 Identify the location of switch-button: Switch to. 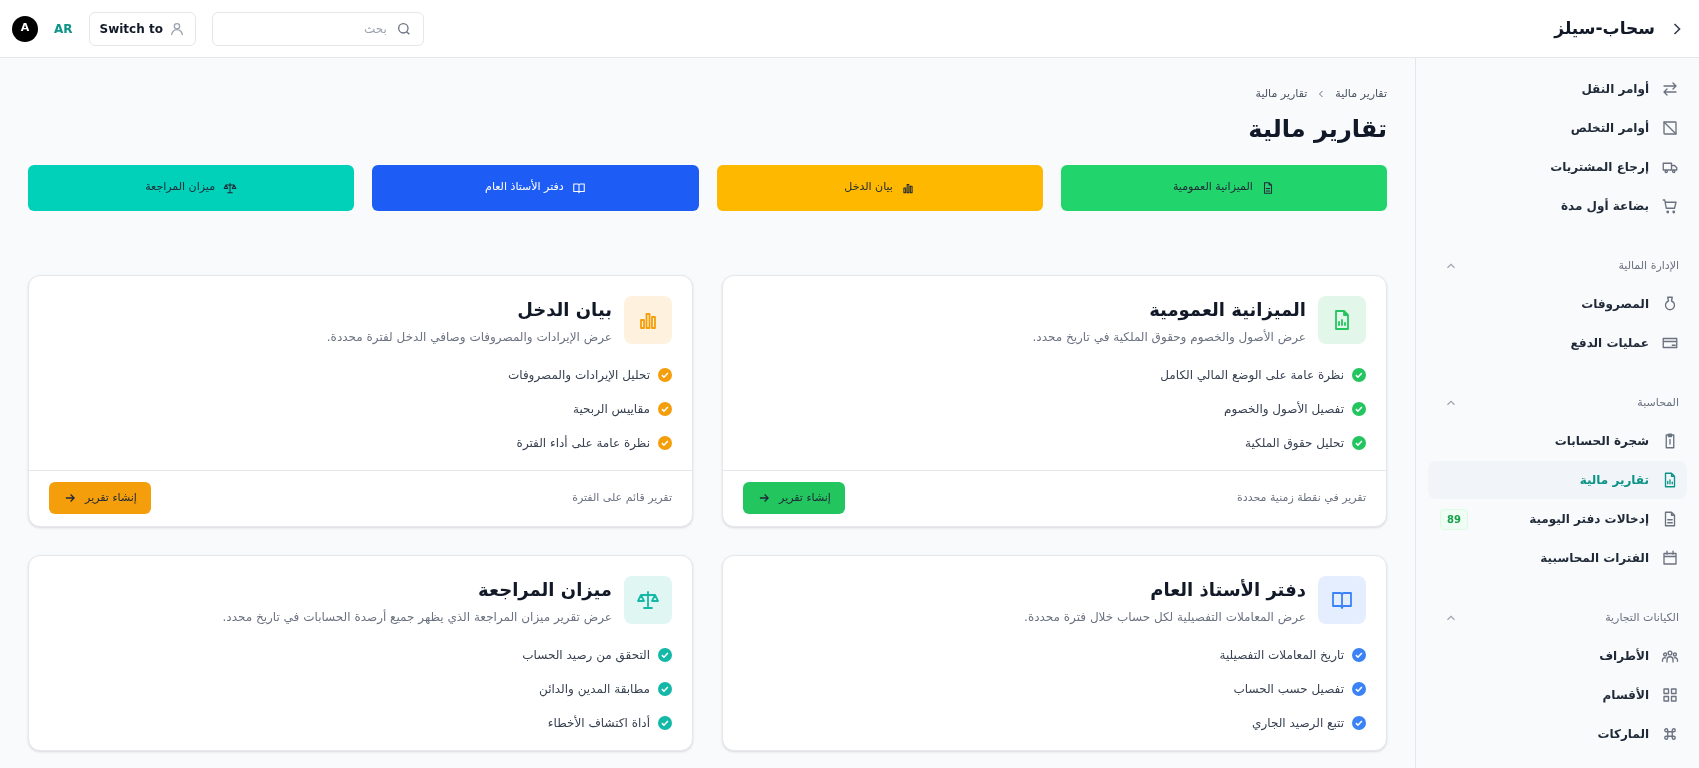
(142, 28).